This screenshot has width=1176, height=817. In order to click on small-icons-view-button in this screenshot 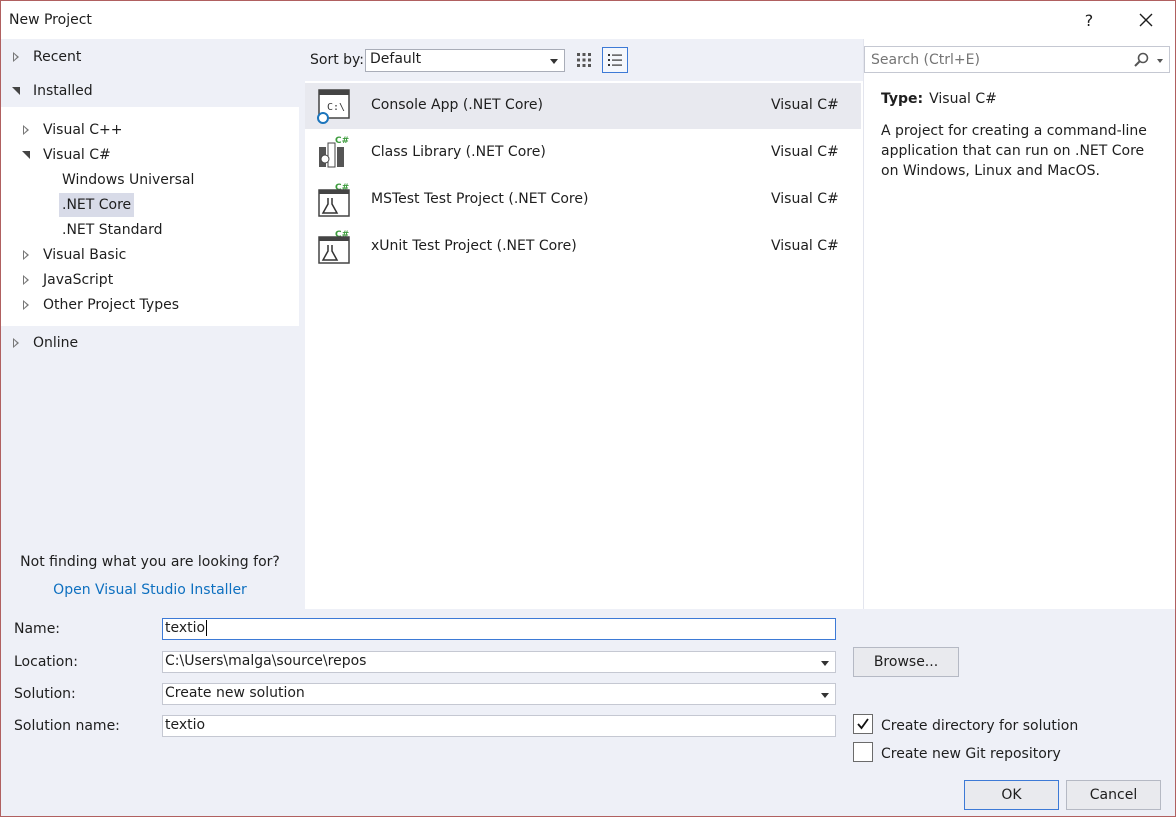, I will do `click(584, 60)`.